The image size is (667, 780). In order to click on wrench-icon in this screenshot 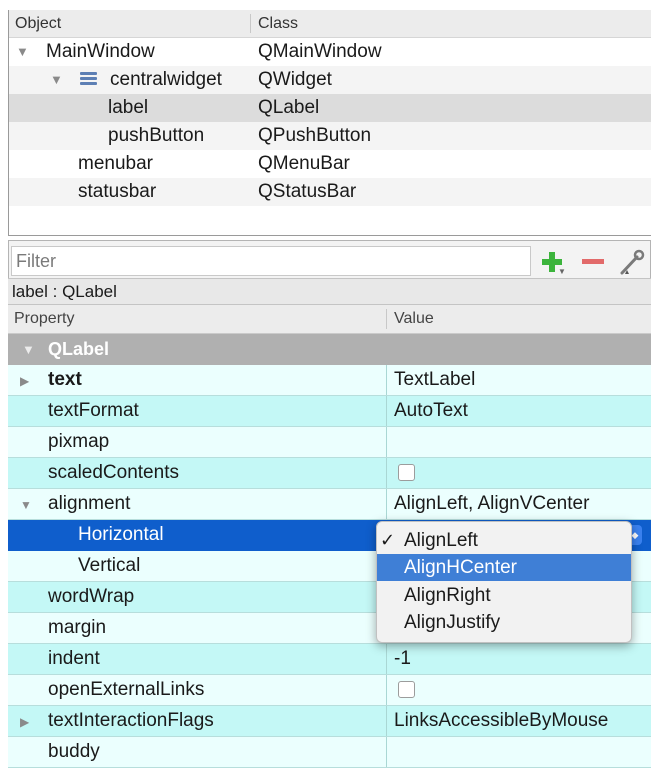, I will do `click(632, 262)`.